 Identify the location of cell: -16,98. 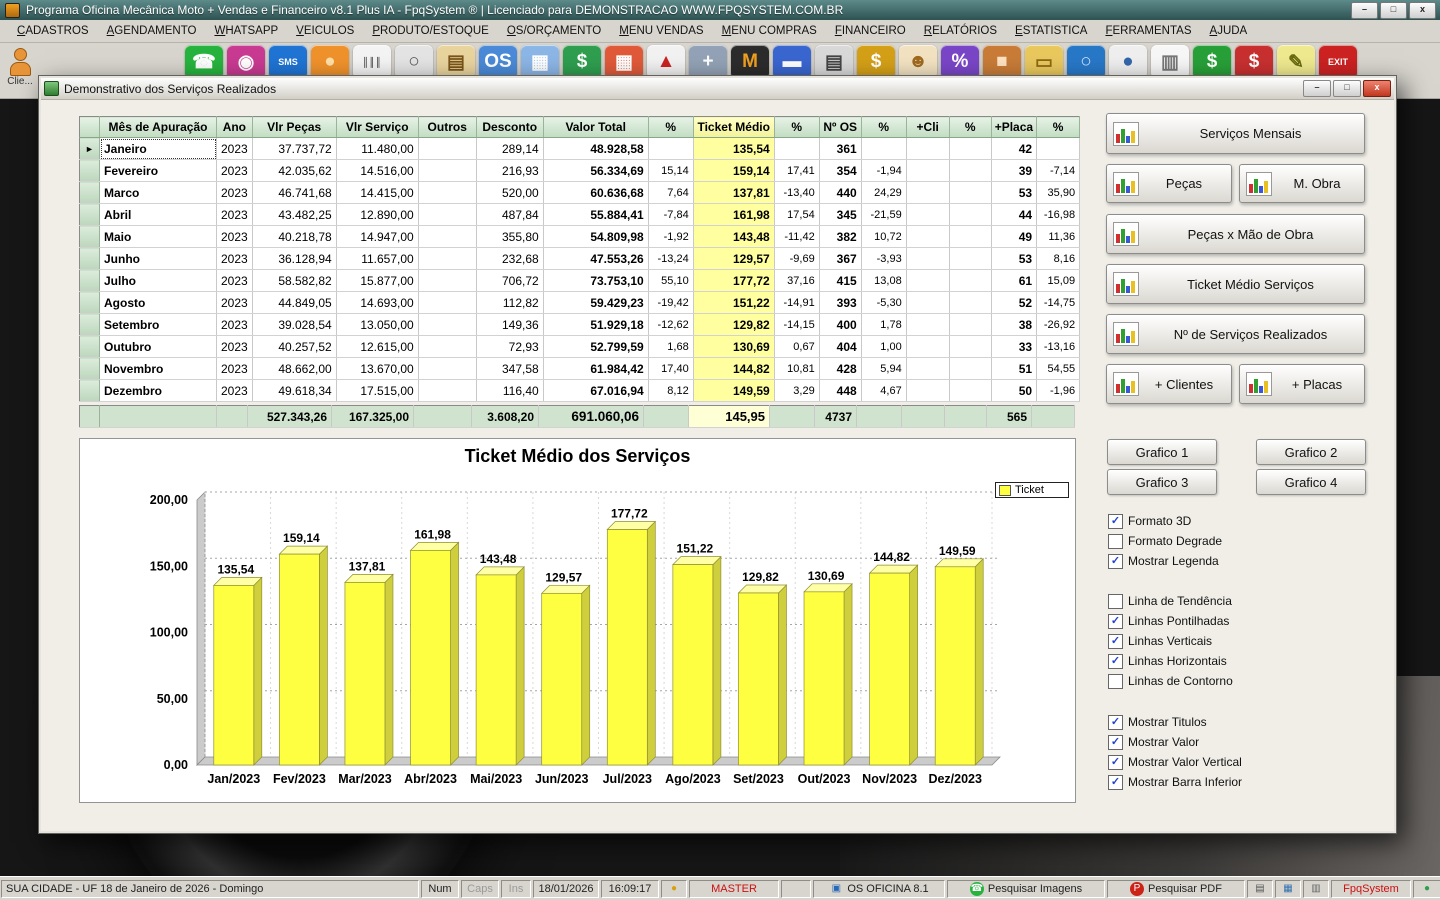
(1058, 214).